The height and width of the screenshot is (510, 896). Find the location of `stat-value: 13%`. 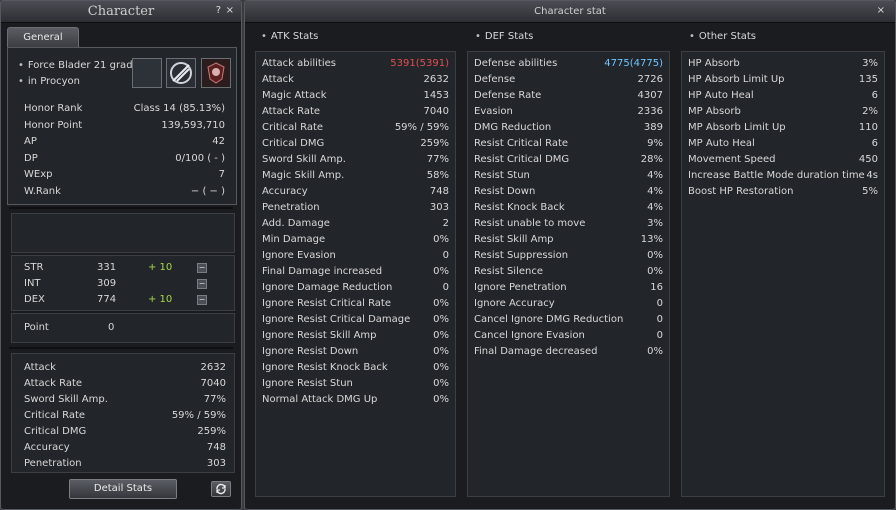

stat-value: 13% is located at coordinates (651, 239).